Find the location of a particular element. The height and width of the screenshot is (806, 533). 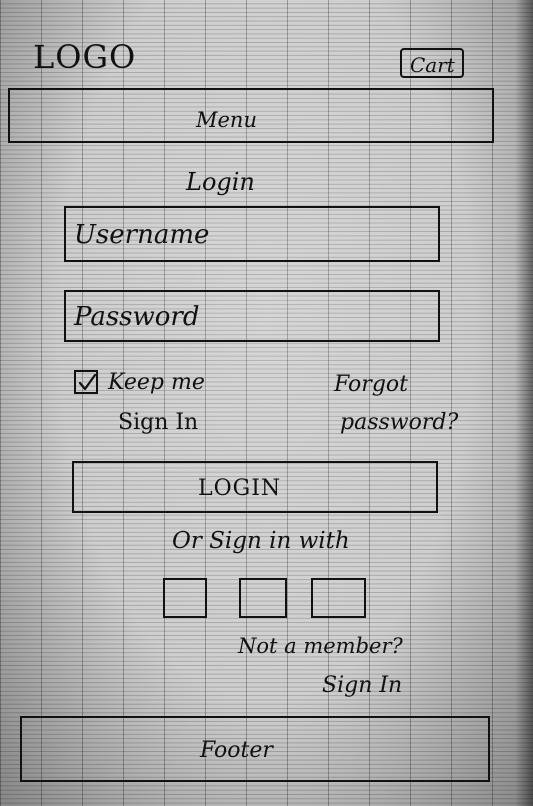

cart-label: Cart is located at coordinates (432, 65).